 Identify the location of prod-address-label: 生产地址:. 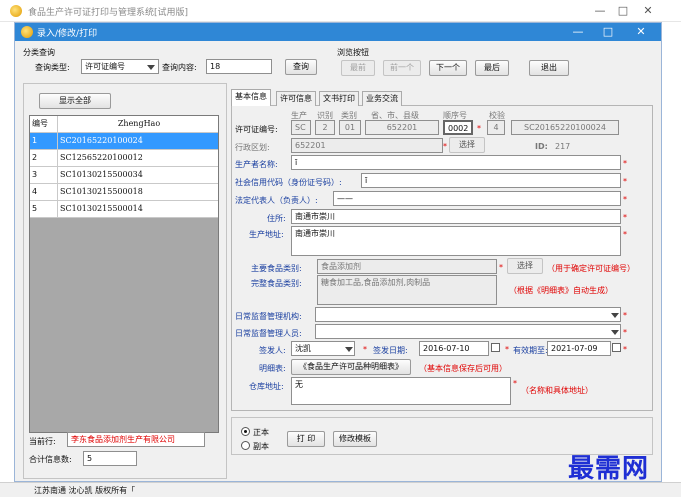
(266, 234).